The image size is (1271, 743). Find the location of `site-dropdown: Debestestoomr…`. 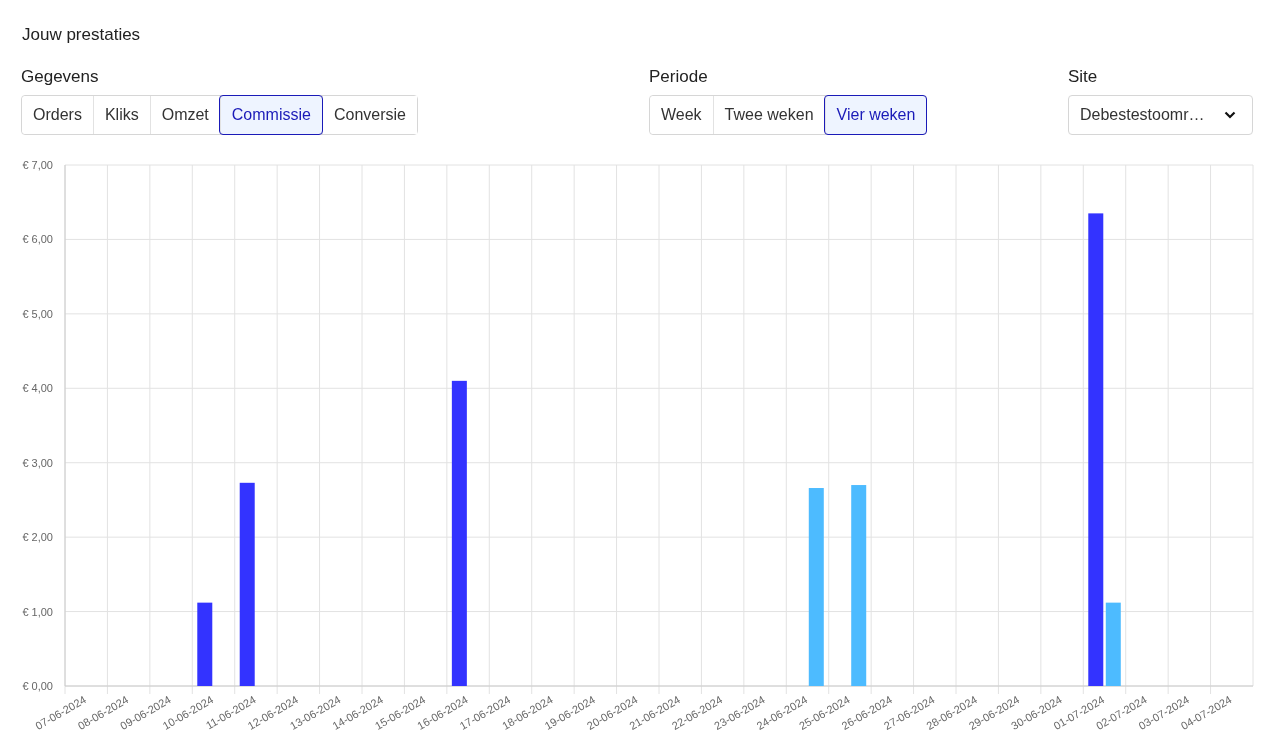

site-dropdown: Debestestoomr… is located at coordinates (1160, 115).